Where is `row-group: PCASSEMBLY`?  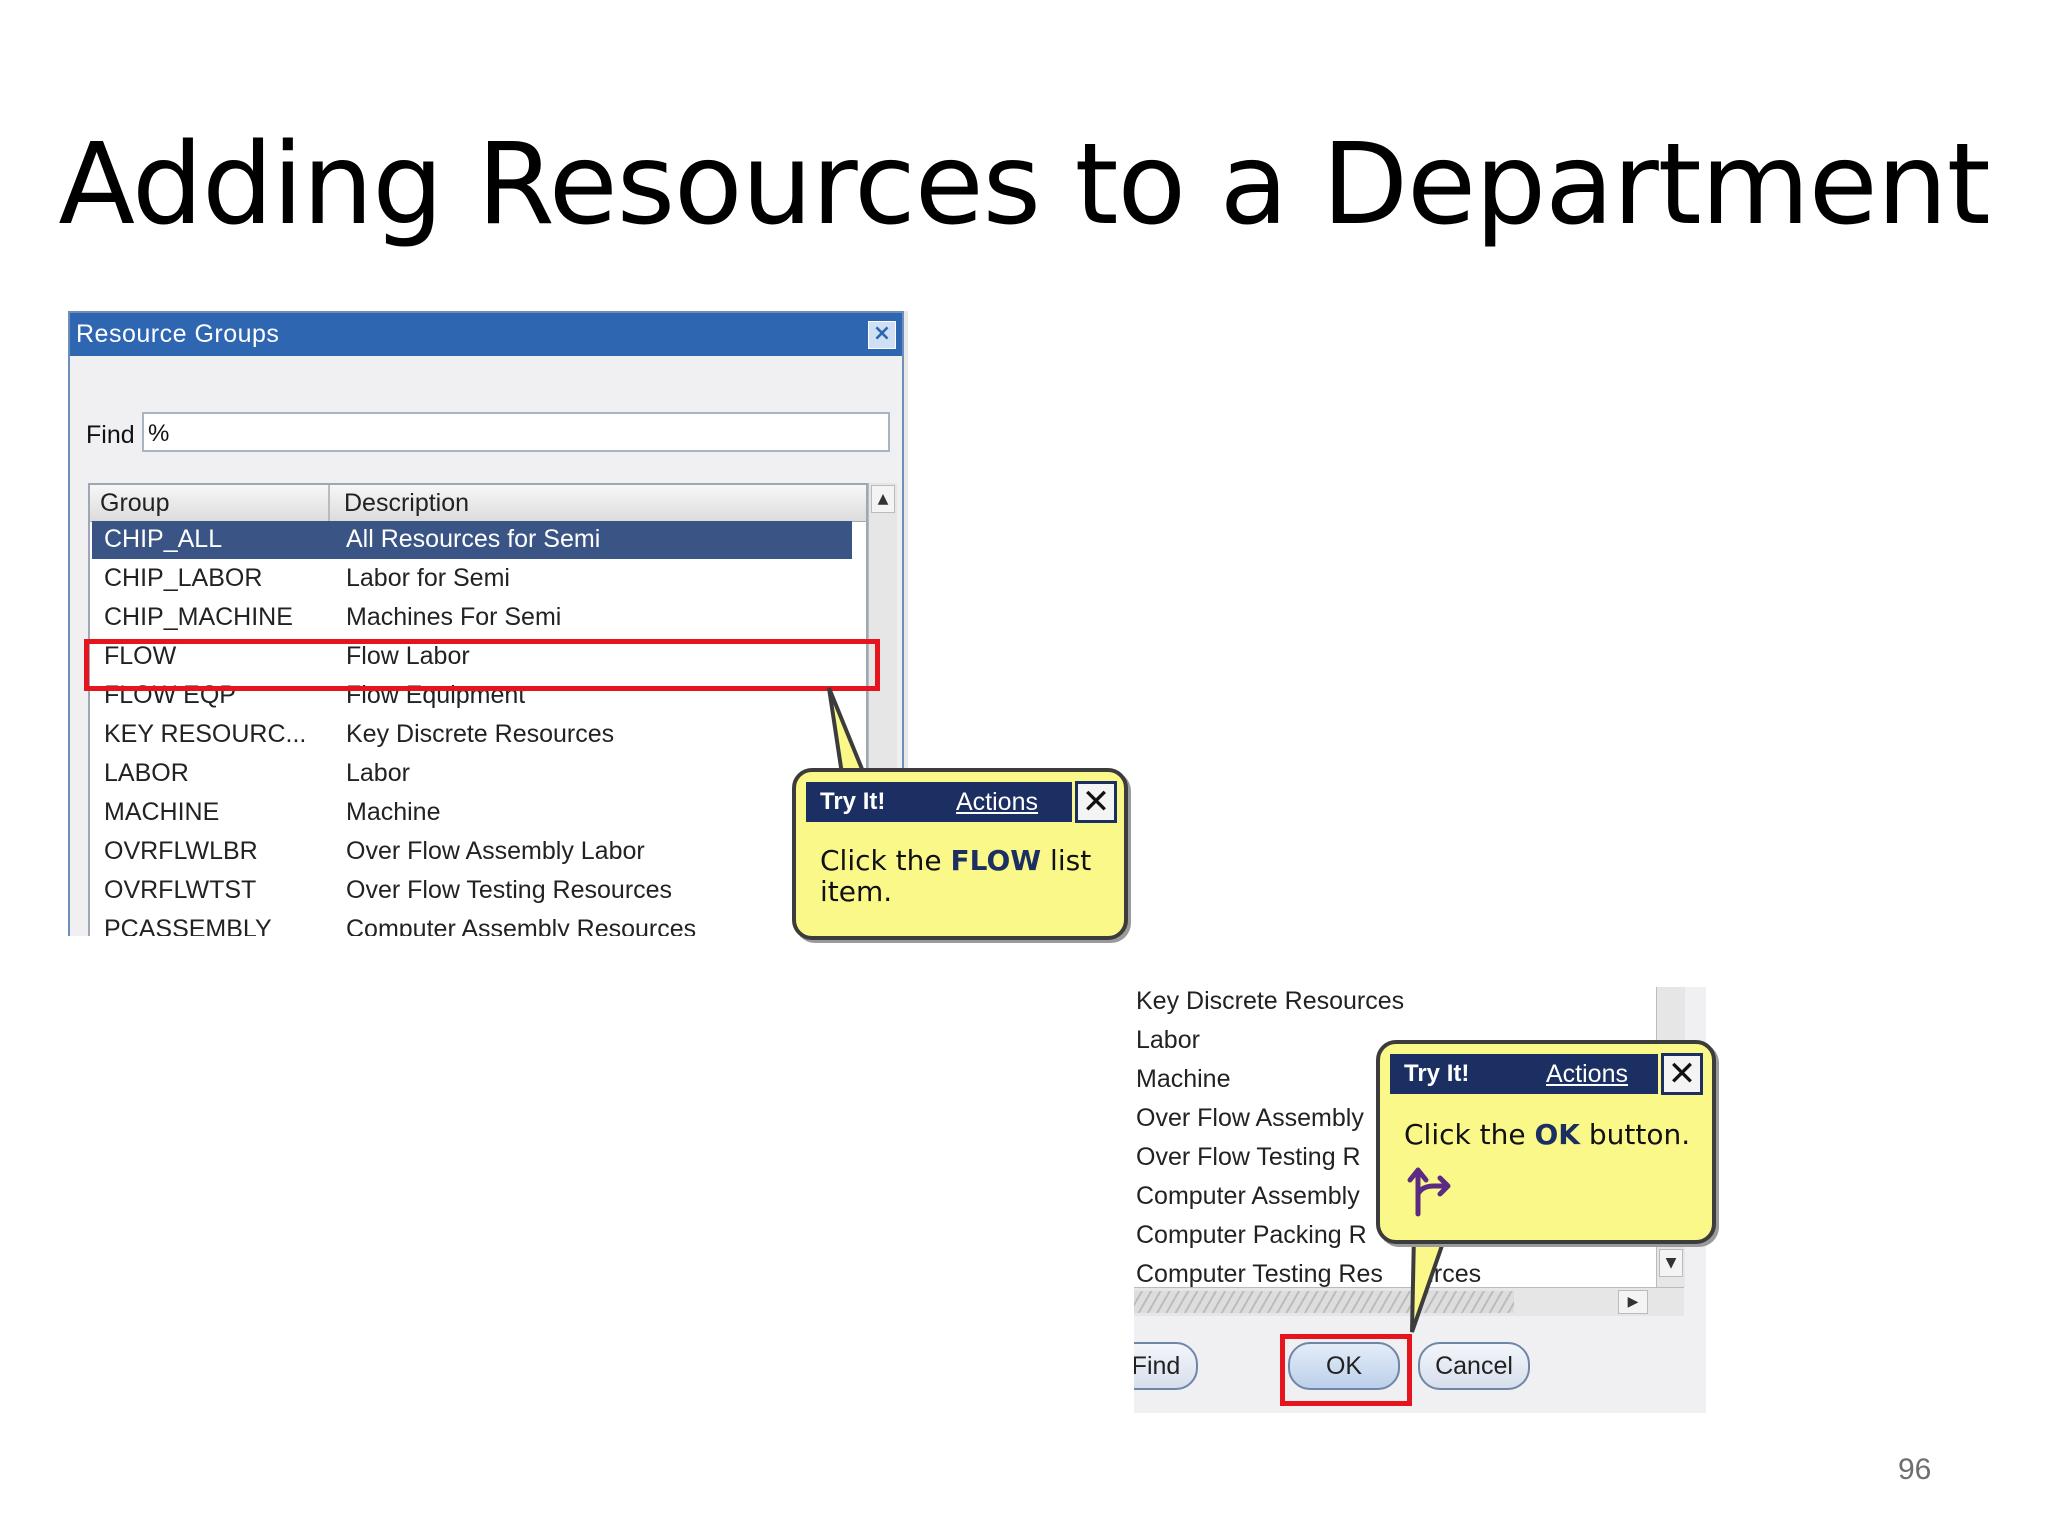 row-group: PCASSEMBLY is located at coordinates (188, 925).